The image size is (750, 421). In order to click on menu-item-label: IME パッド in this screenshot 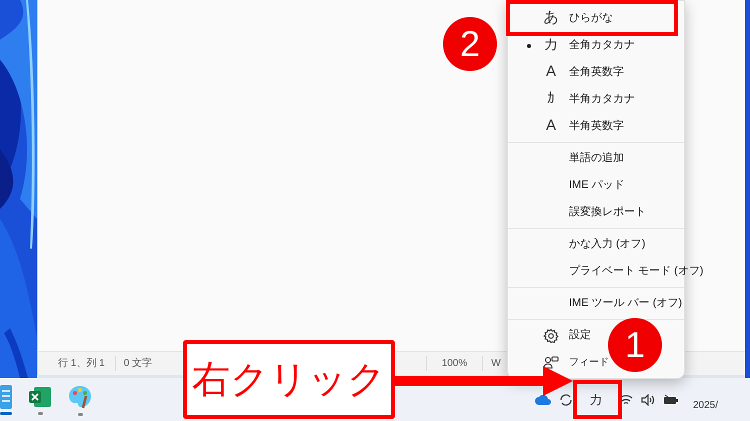, I will do `click(597, 186)`.